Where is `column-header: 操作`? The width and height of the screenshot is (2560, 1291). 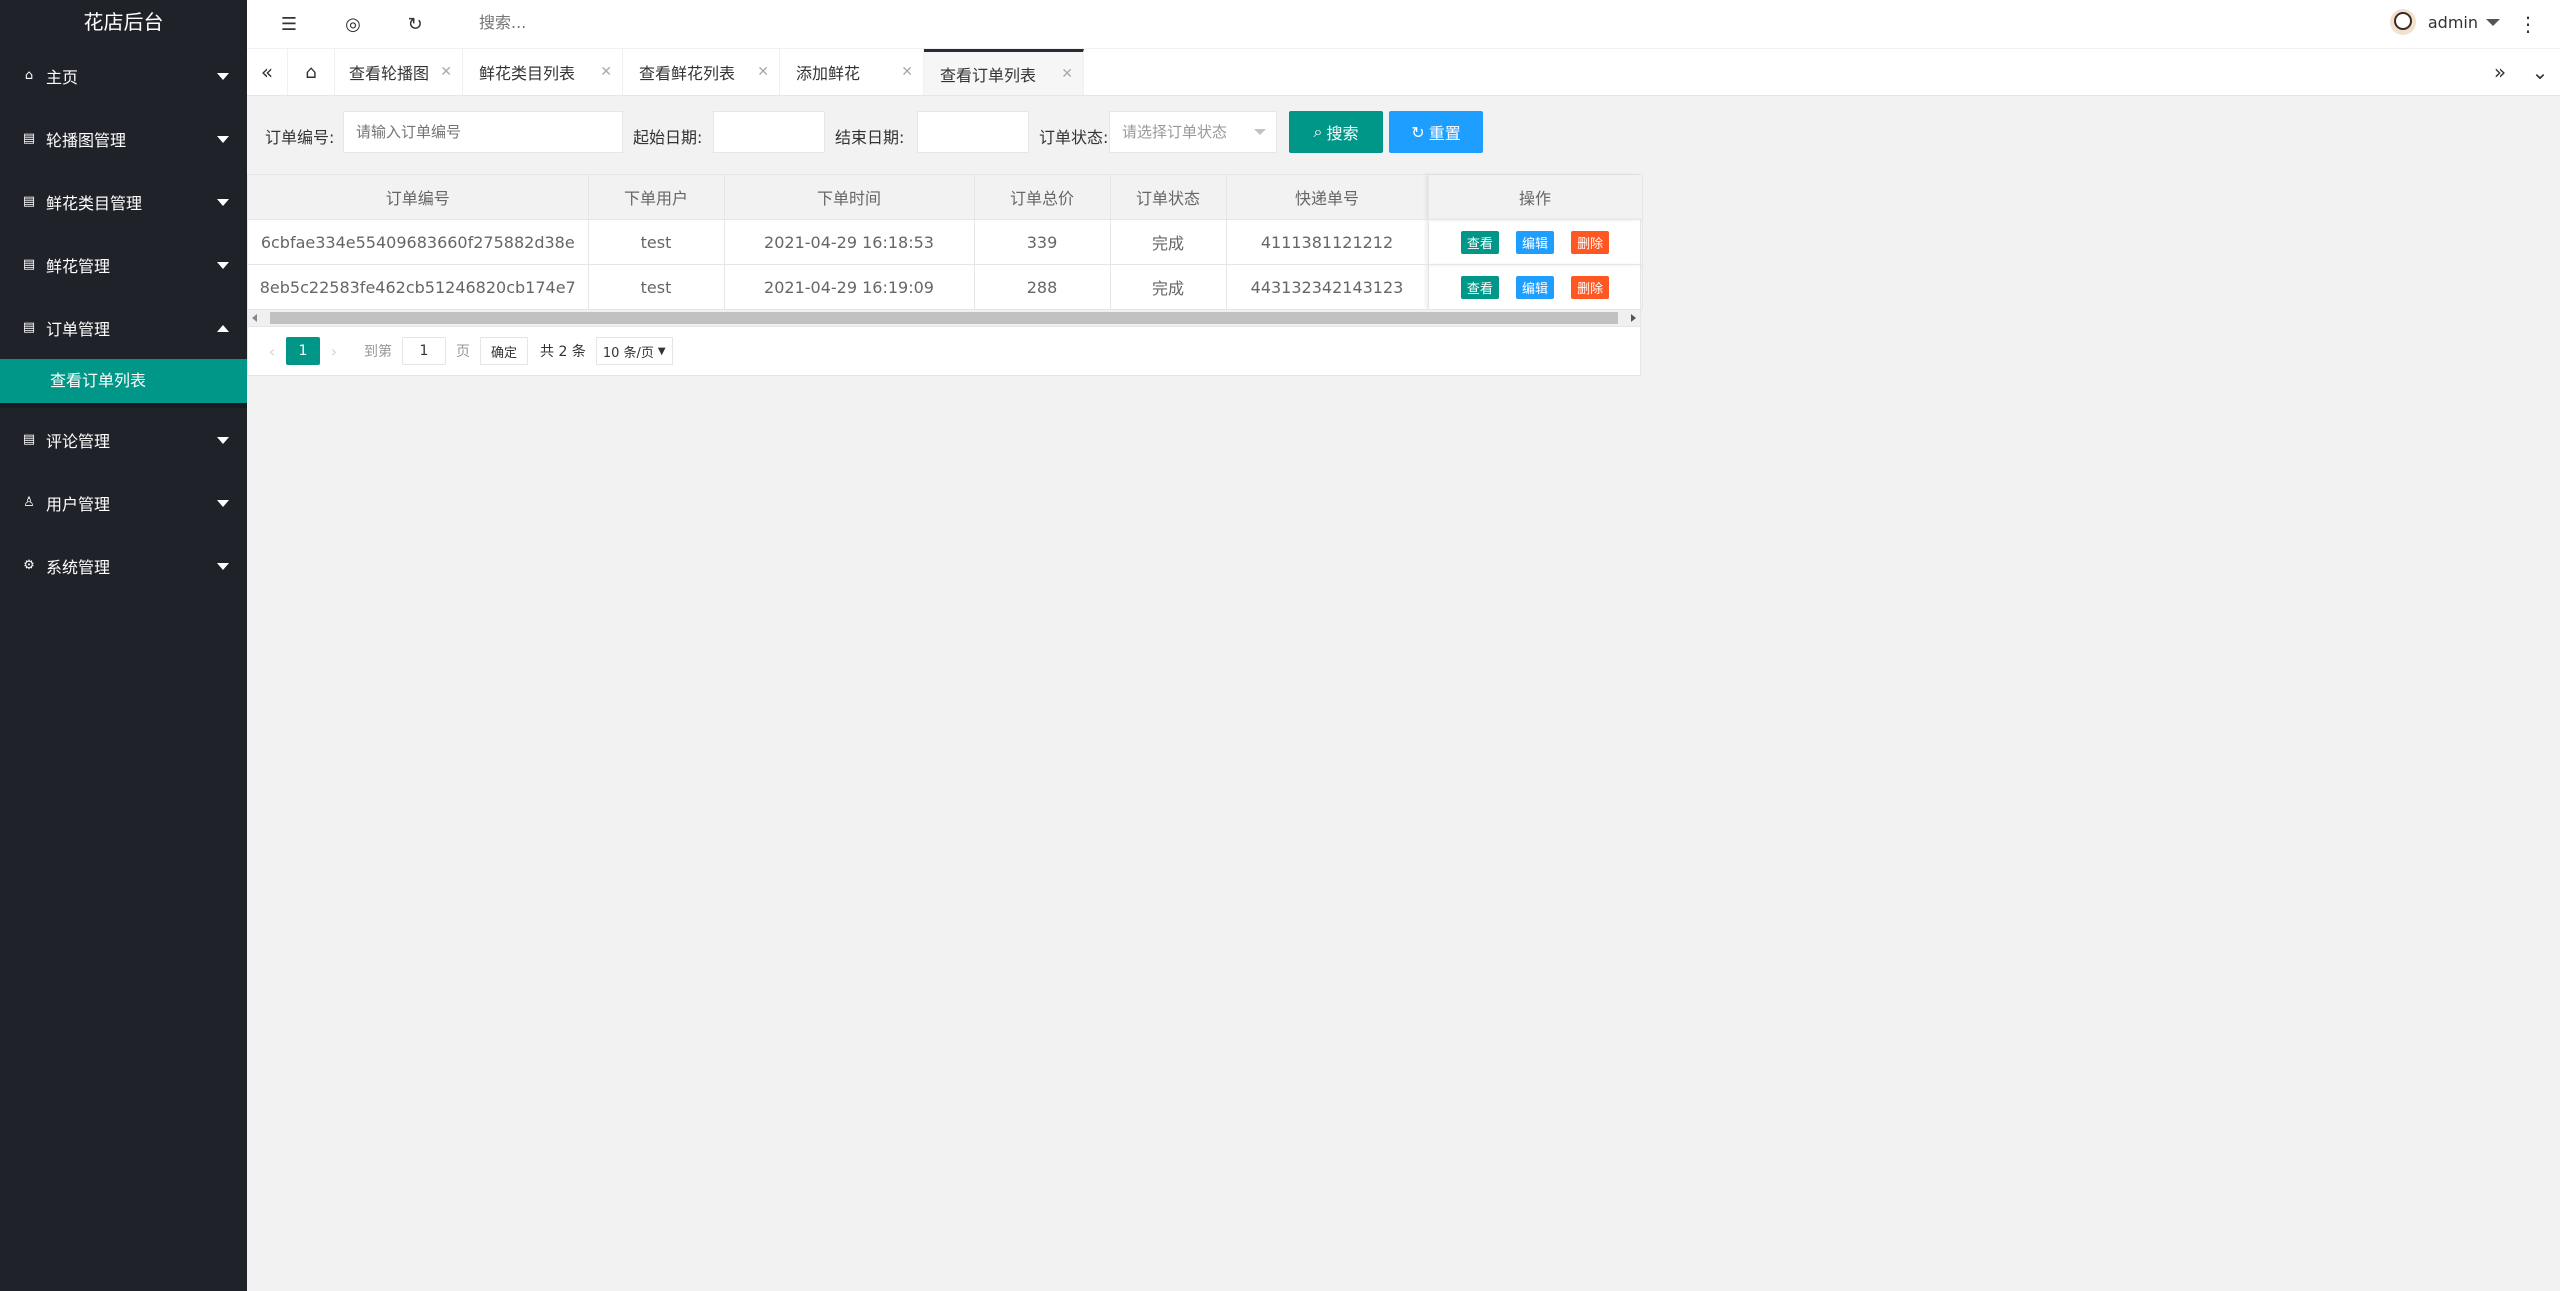
column-header: 操作 is located at coordinates (1535, 197).